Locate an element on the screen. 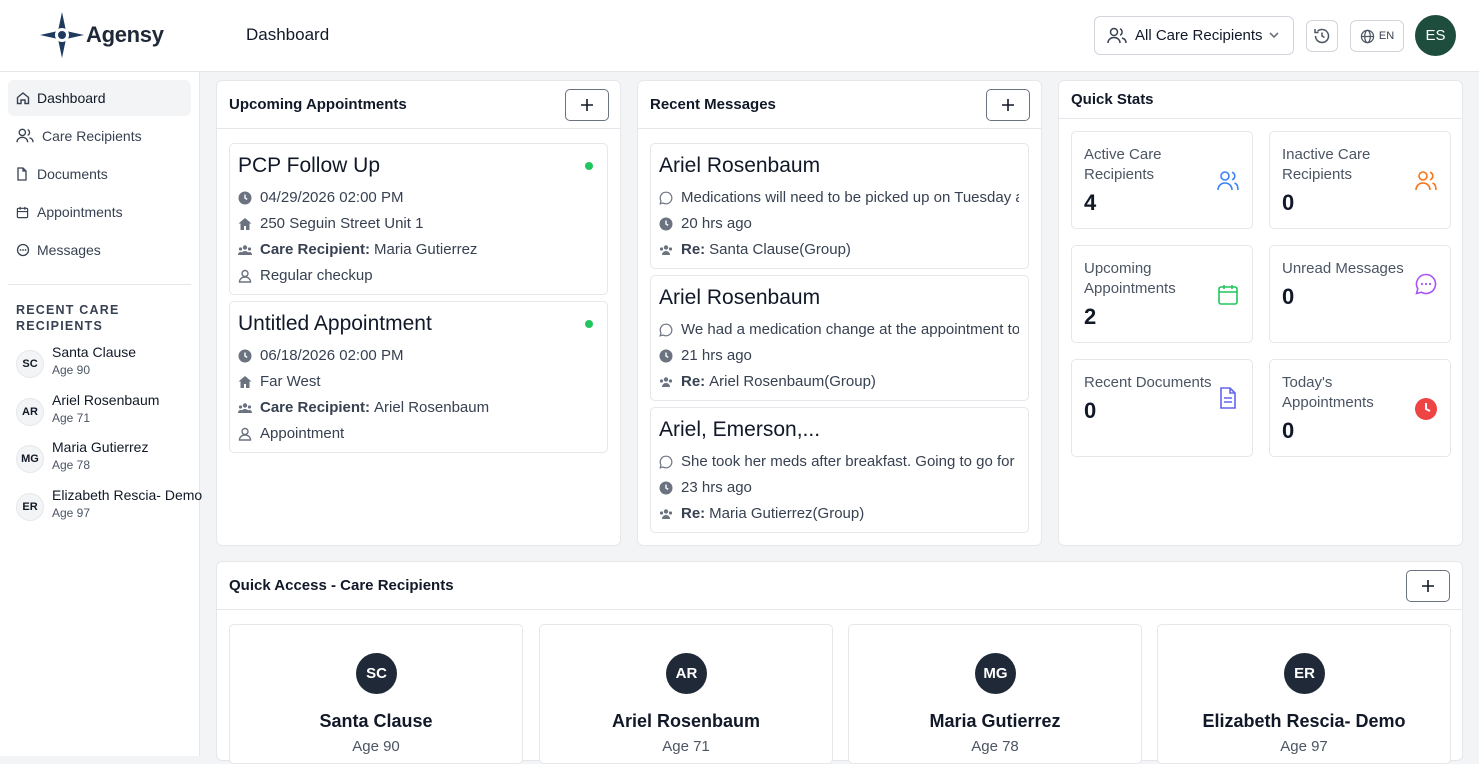  quick-access-card: AR Ariel Rosenbaum Age 71 is located at coordinates (686, 694).